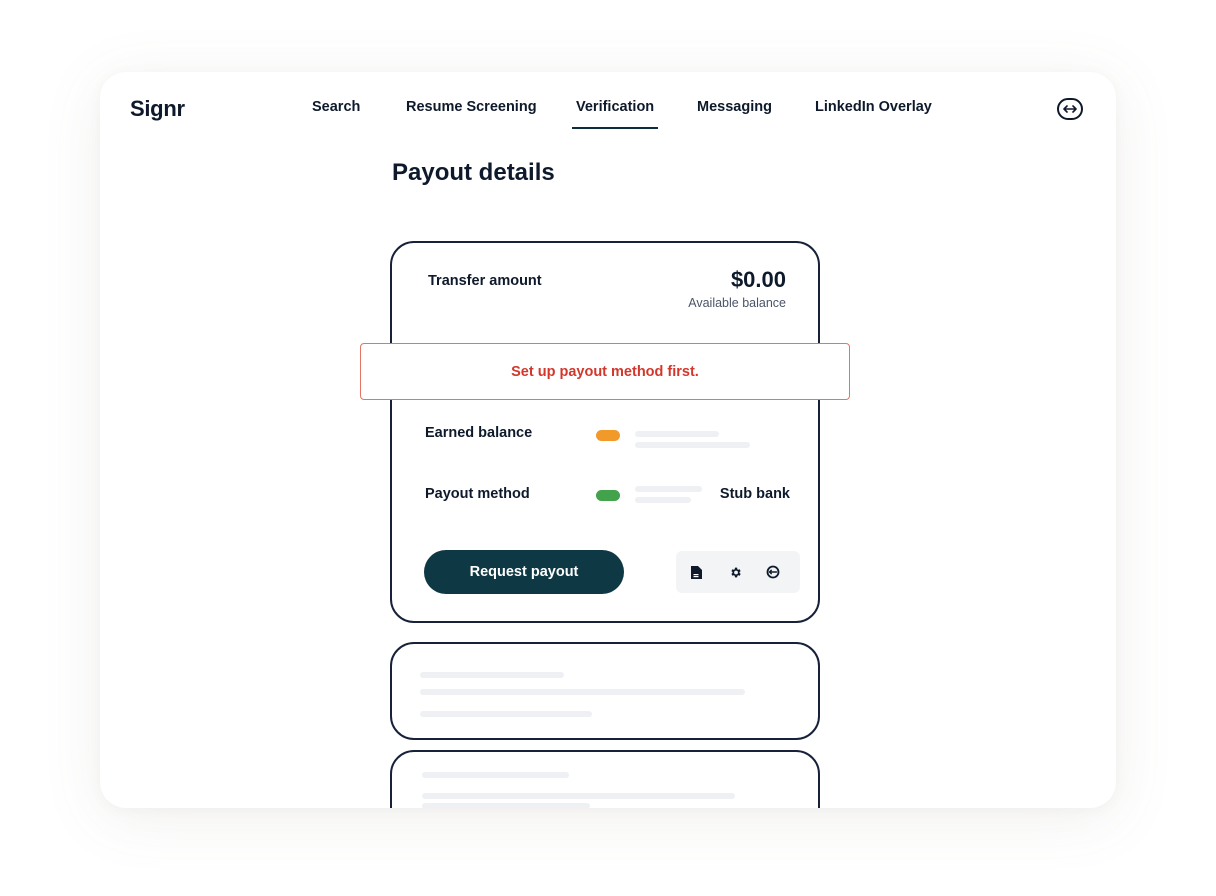  Describe the element at coordinates (608, 495) in the screenshot. I see `method-status-pill` at that location.